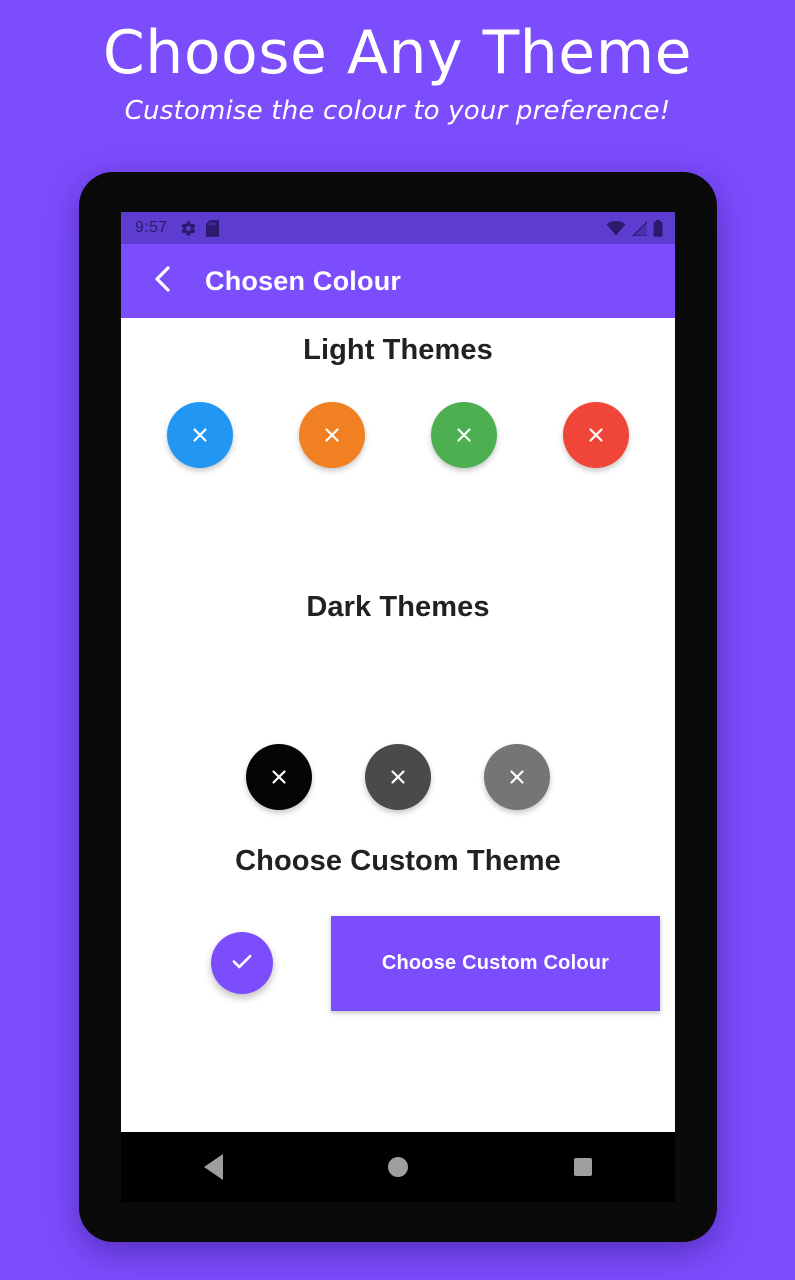  I want to click on sd-card-icon, so click(213, 228).